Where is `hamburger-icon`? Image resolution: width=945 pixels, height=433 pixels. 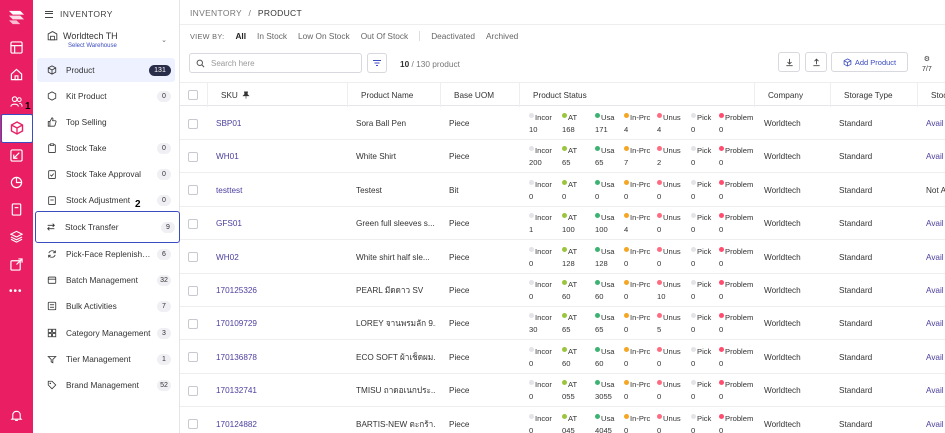
hamburger-icon is located at coordinates (49, 14).